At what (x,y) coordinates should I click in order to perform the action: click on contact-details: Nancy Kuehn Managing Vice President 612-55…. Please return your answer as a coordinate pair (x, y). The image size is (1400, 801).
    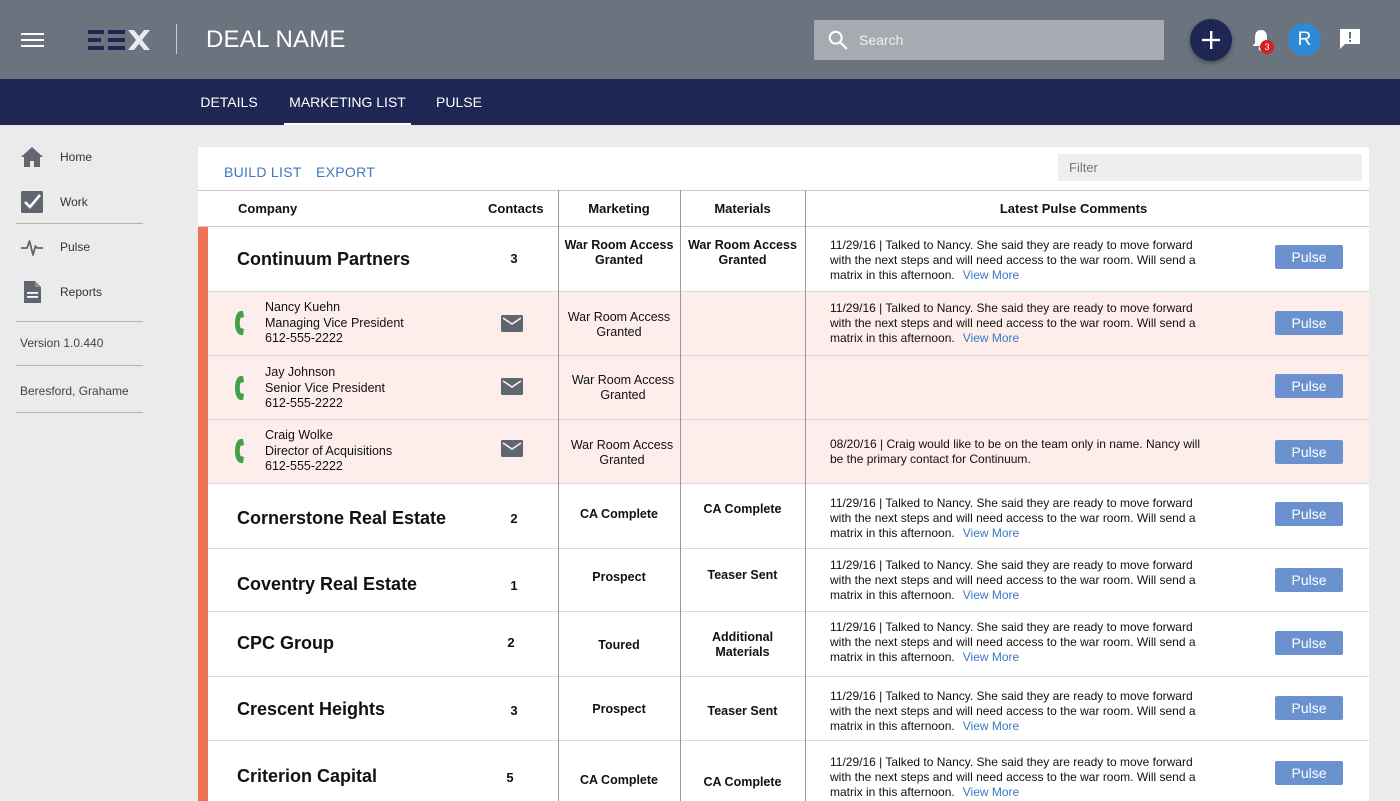
    Looking at the image, I should click on (334, 323).